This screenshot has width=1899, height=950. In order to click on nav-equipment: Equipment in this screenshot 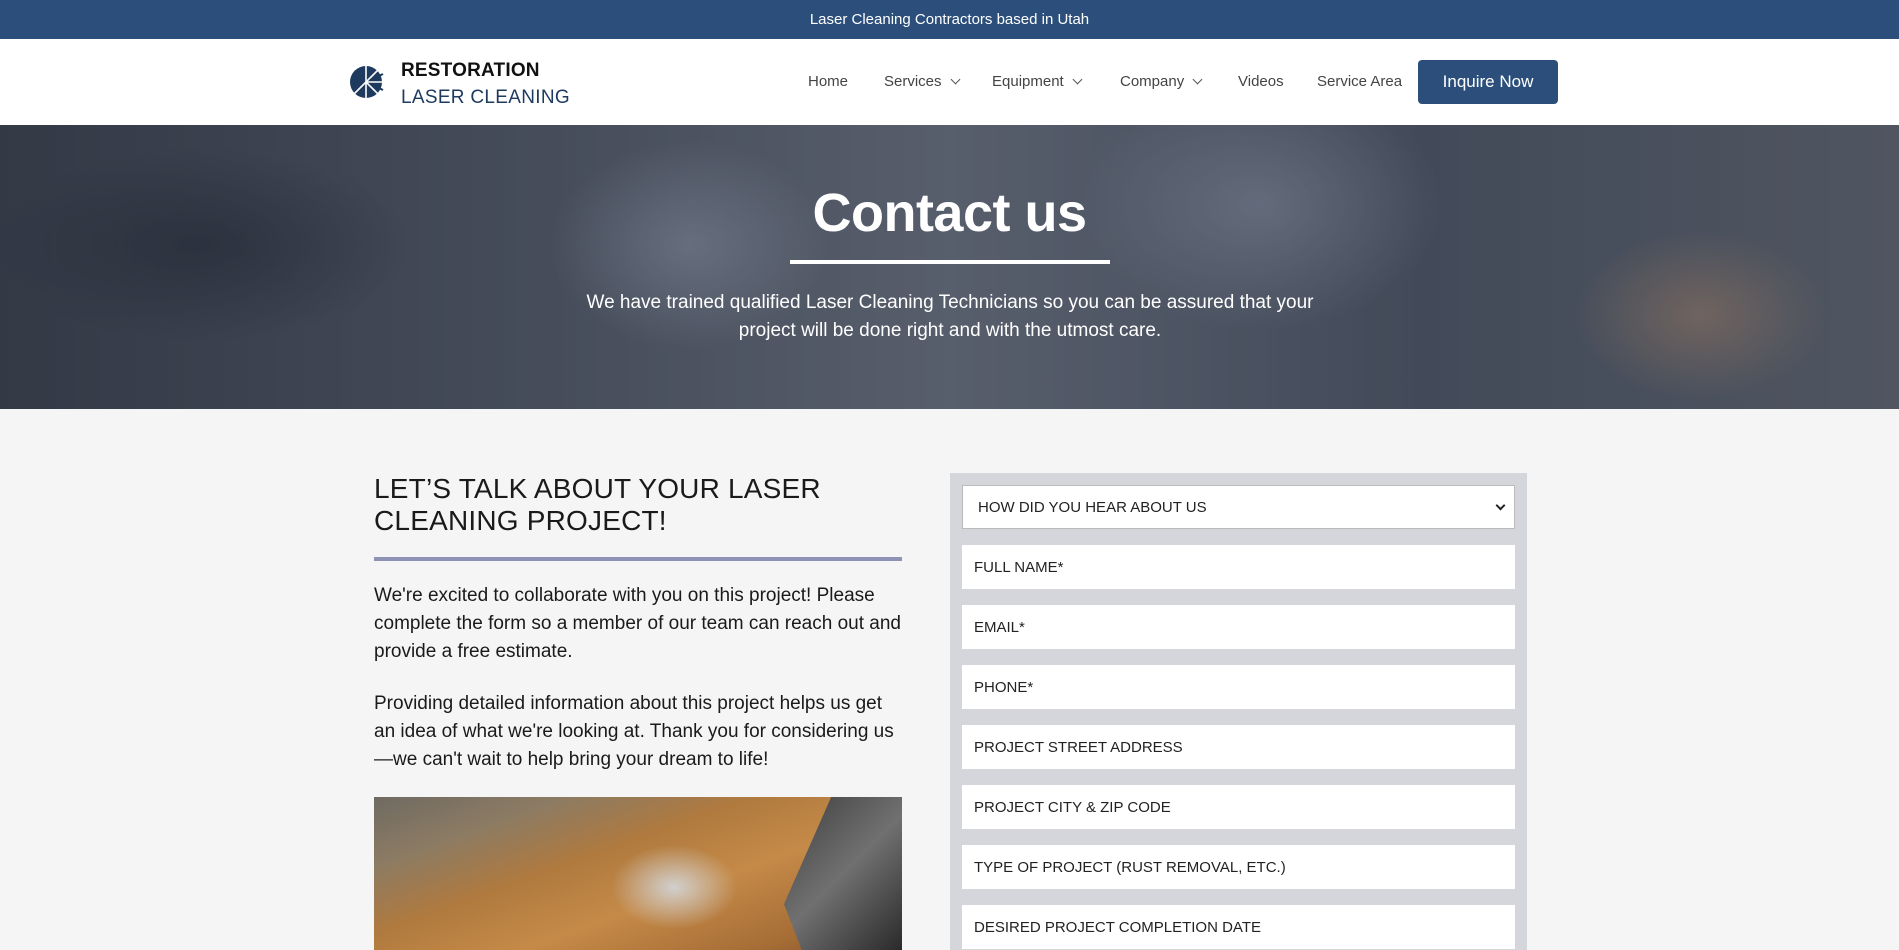, I will do `click(1037, 81)`.